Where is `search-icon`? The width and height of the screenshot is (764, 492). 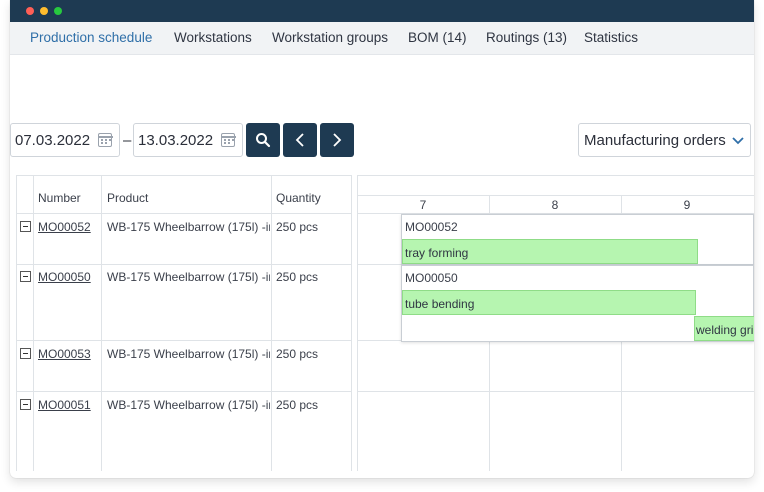
search-icon is located at coordinates (263, 140).